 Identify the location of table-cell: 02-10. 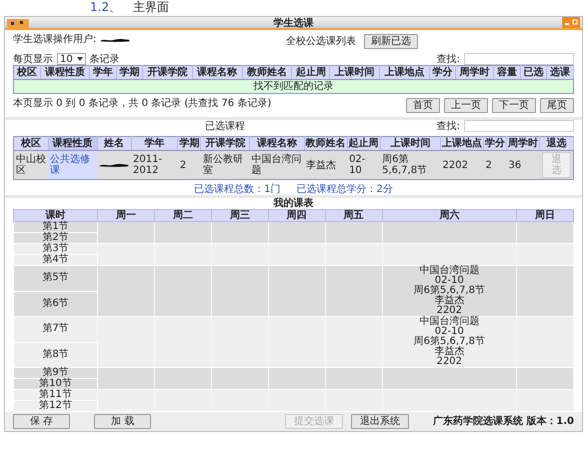
(363, 165).